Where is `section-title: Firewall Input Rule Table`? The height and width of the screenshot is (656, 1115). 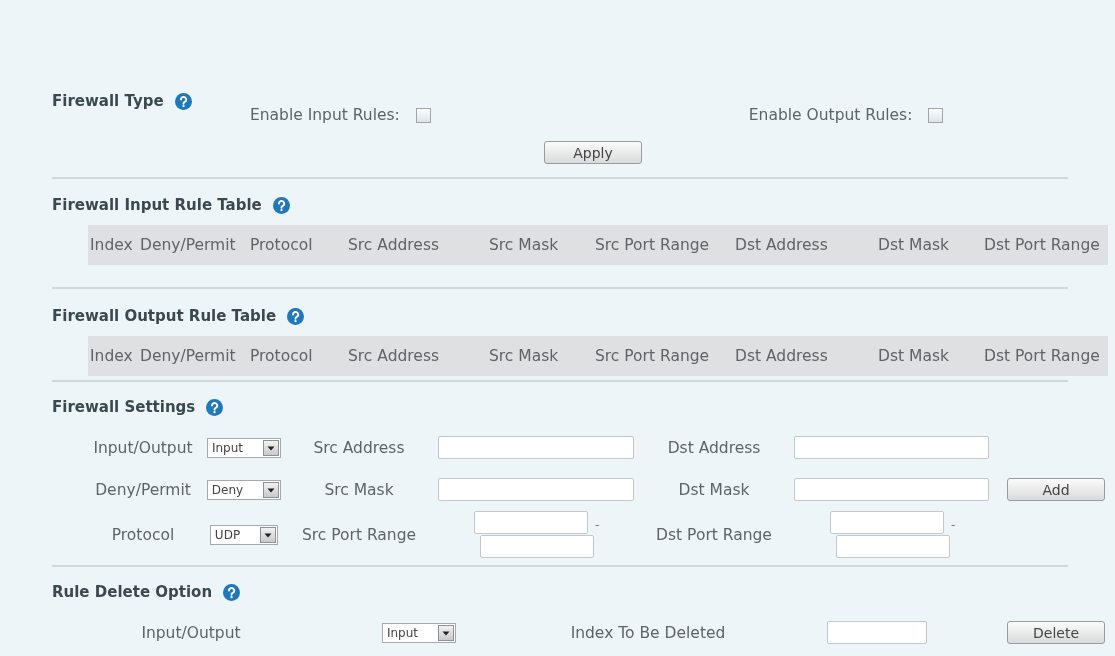 section-title: Firewall Input Rule Table is located at coordinates (157, 205).